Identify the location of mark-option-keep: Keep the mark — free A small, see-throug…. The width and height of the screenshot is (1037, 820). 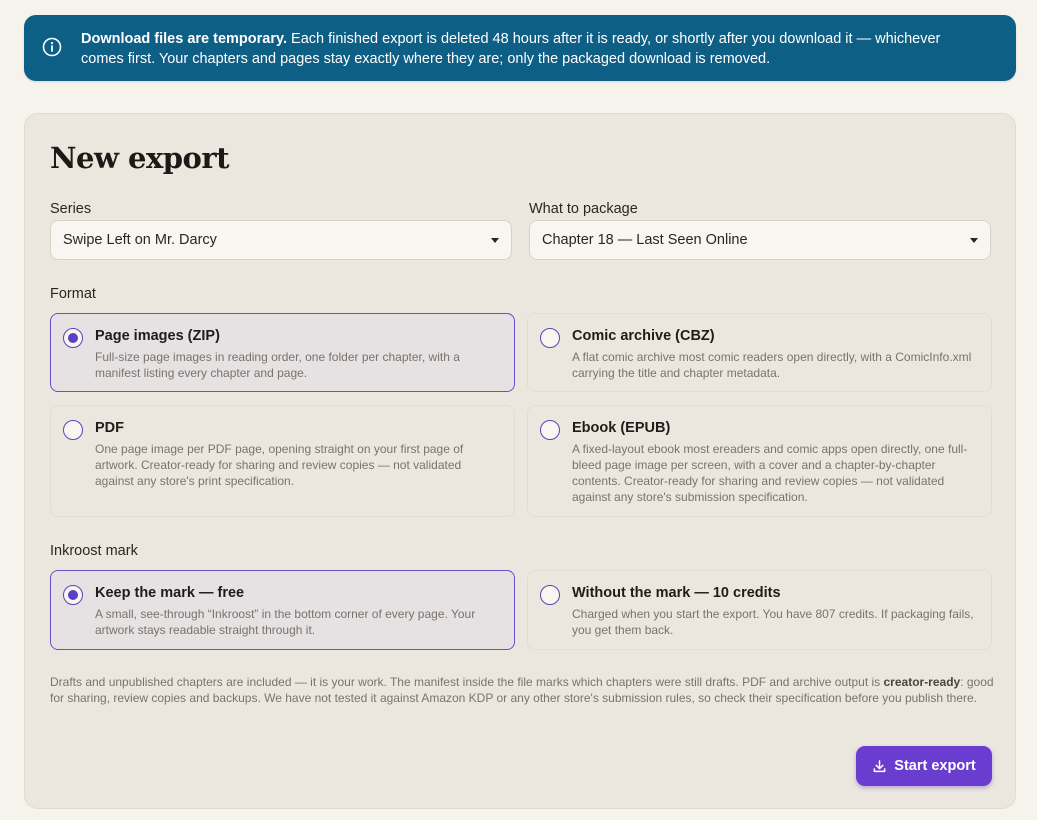
(282, 610).